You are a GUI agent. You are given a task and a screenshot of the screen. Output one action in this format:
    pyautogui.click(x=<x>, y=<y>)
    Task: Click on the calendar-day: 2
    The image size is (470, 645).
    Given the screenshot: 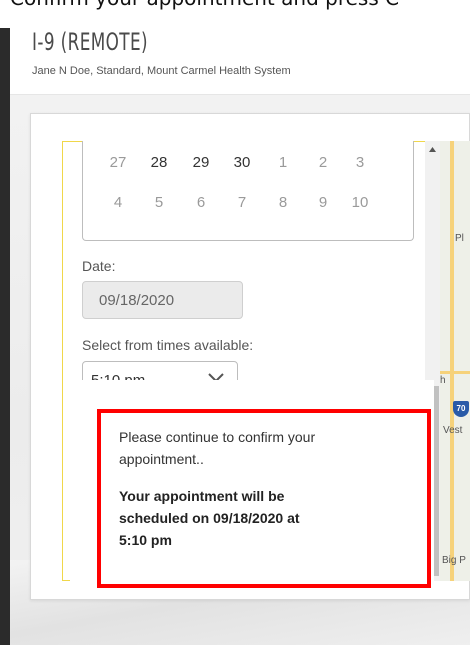 What is the action you would take?
    pyautogui.click(x=323, y=162)
    